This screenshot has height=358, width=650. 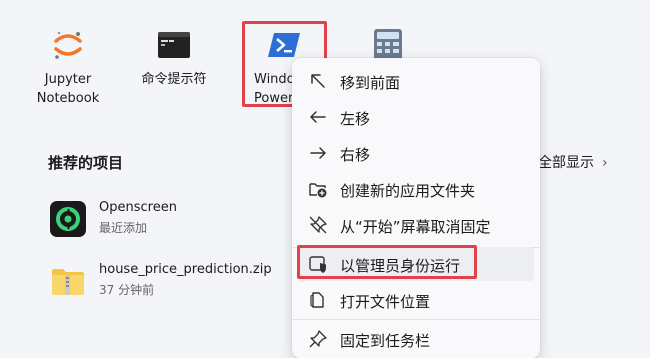 What do you see at coordinates (168, 281) in the screenshot?
I see `recommended-item: house_price_prediction.zip 37 分钟前` at bounding box center [168, 281].